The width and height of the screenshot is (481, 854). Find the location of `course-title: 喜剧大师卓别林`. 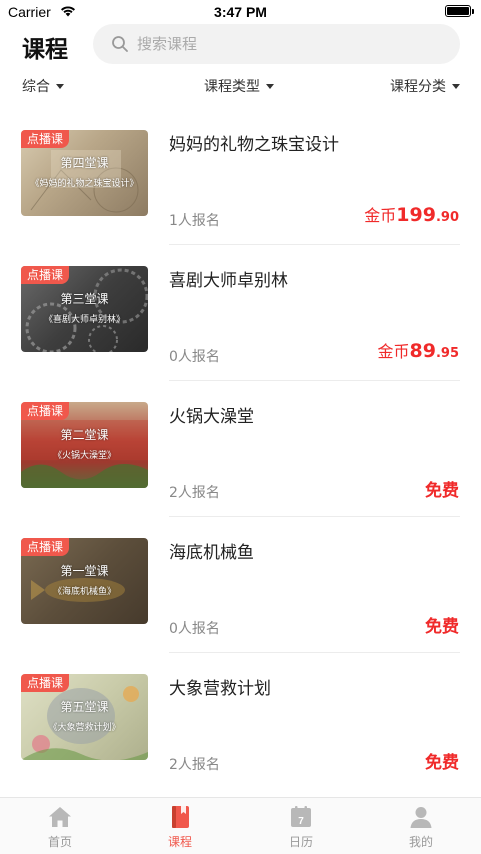

course-title: 喜剧大师卓别林 is located at coordinates (228, 281).